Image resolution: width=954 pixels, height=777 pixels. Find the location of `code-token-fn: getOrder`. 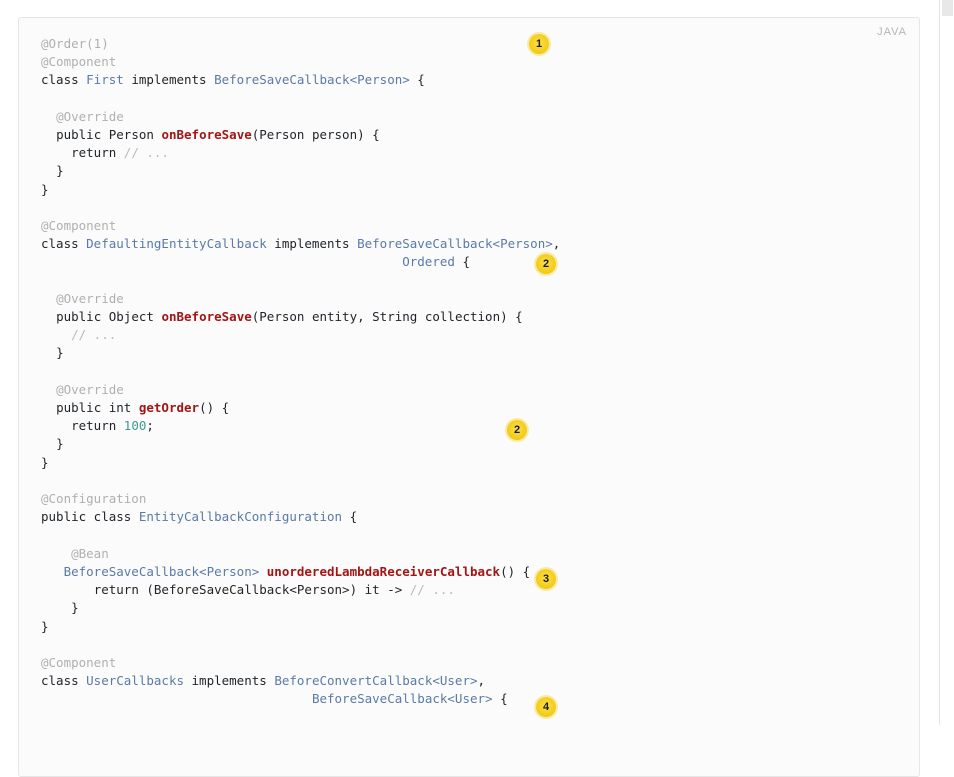

code-token-fn: getOrder is located at coordinates (169, 408).